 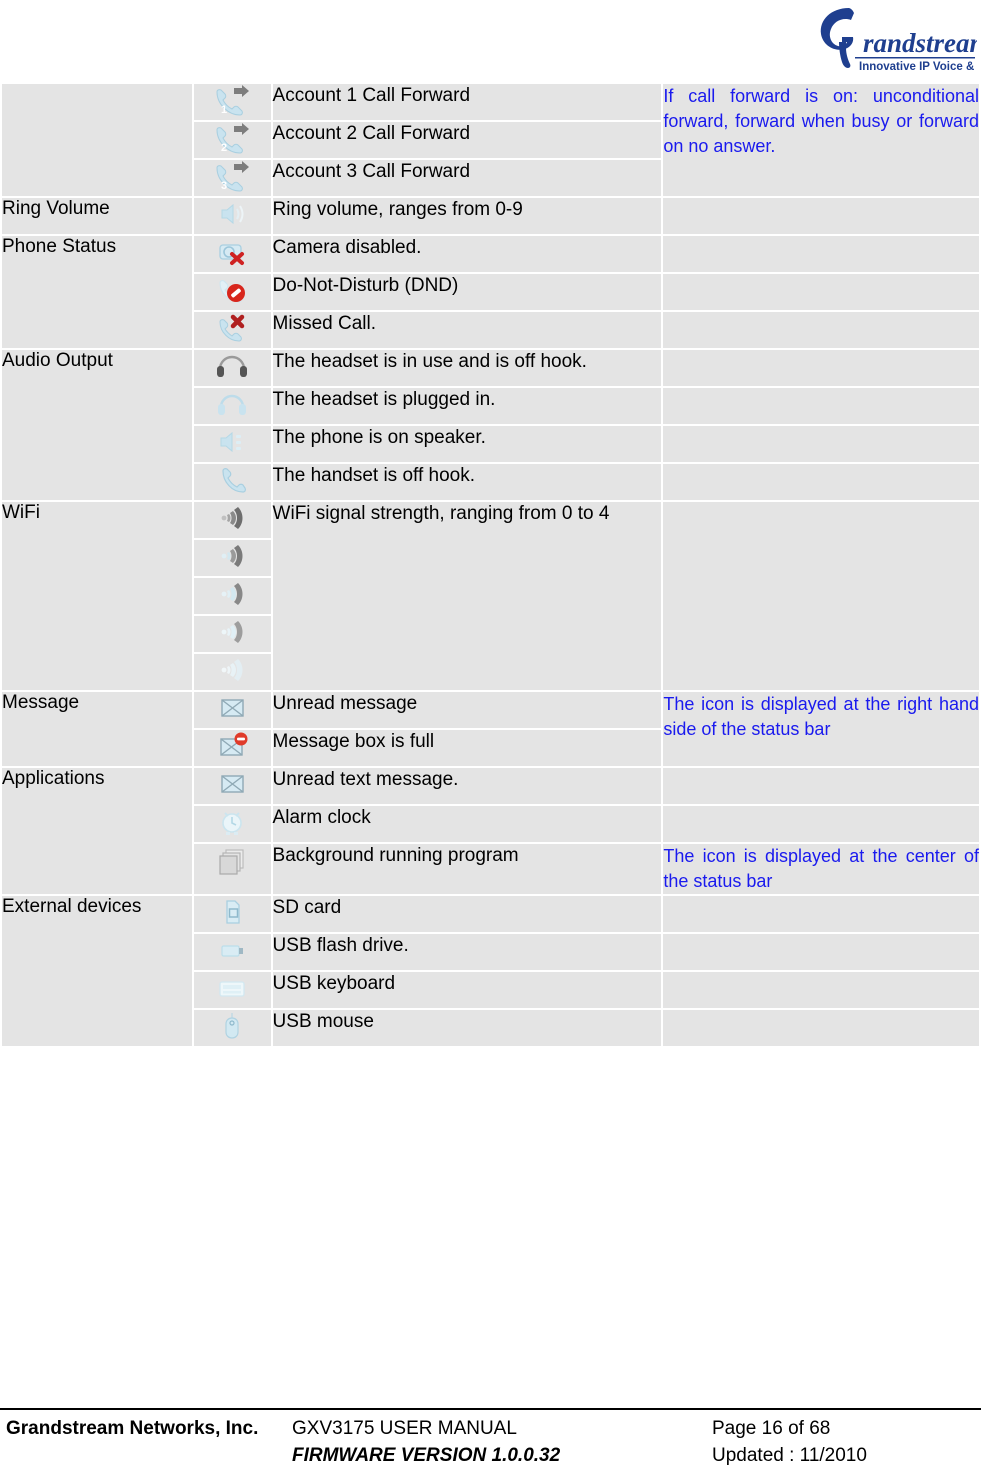 I want to click on row-category-label: Audio Output, so click(x=97, y=425).